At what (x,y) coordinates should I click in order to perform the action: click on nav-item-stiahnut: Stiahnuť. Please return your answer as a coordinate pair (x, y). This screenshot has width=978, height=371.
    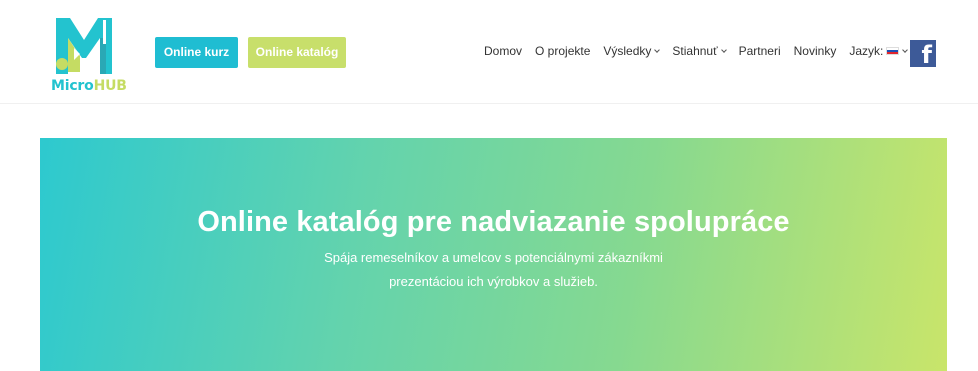
    Looking at the image, I should click on (699, 51).